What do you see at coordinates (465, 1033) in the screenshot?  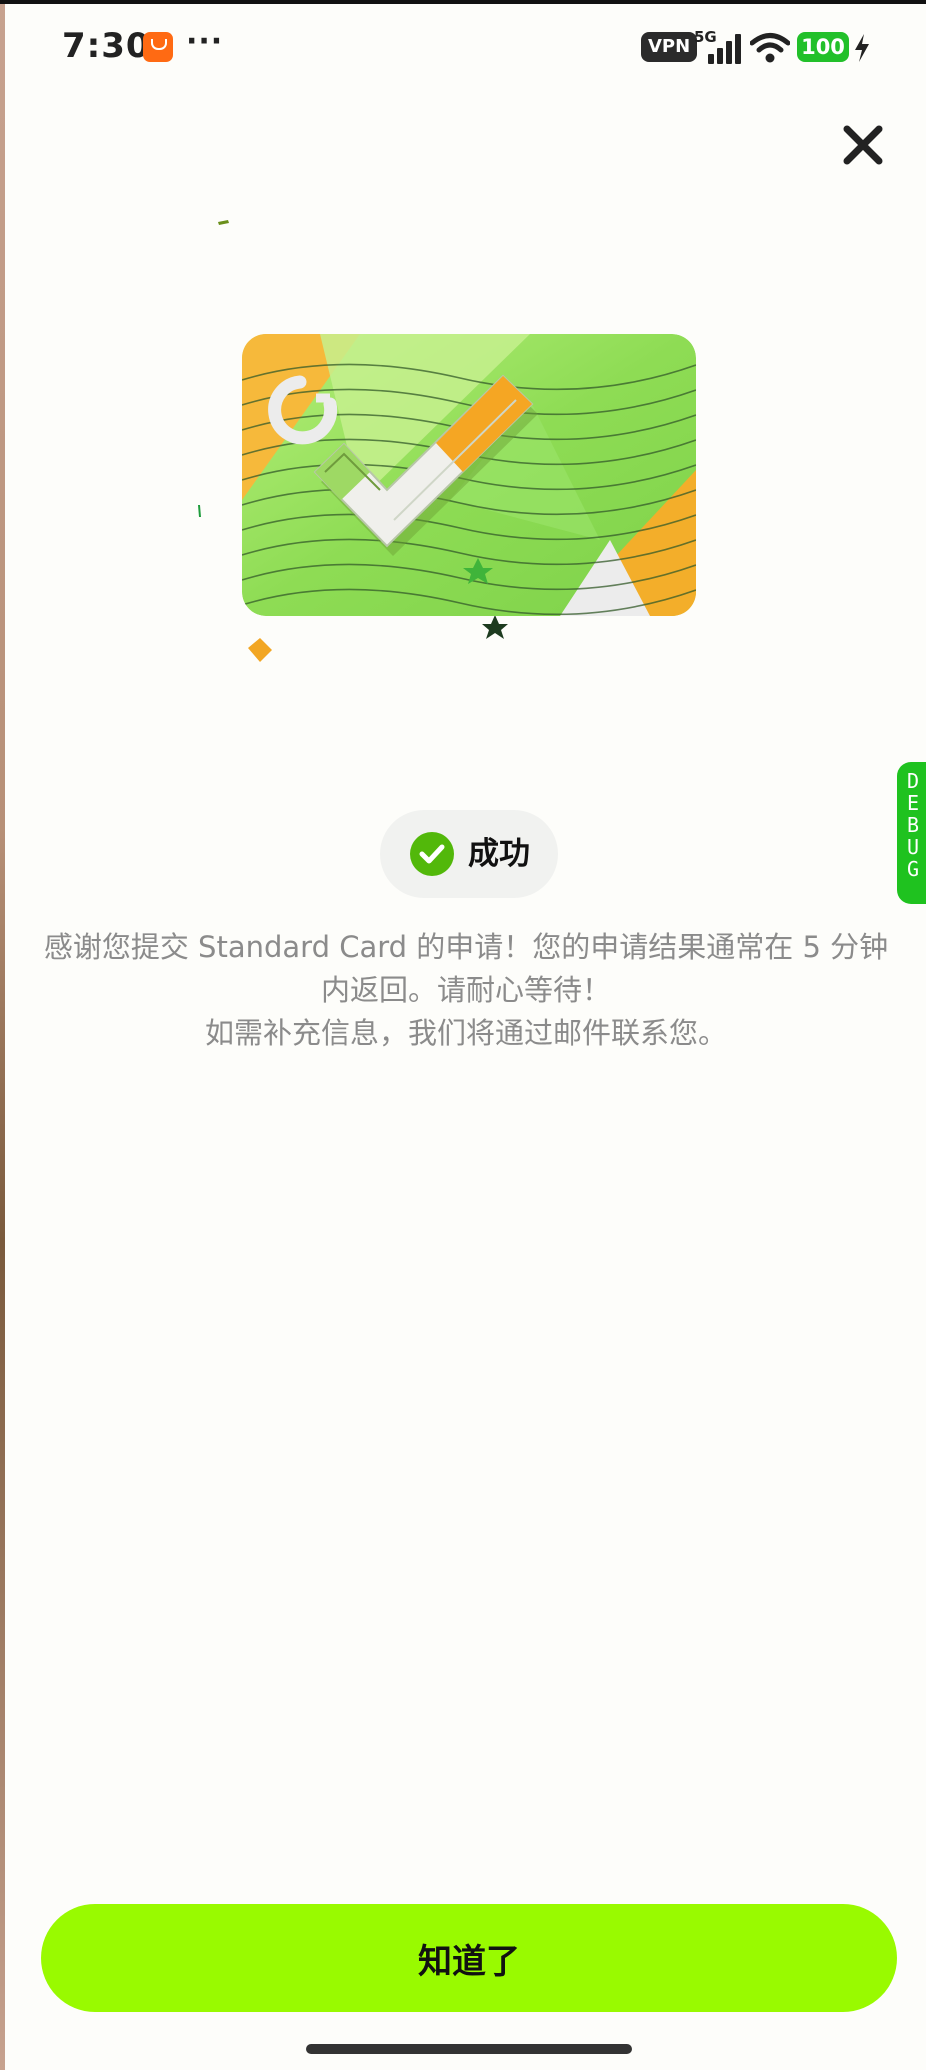 I see `message-line-2: 如需补充信息，我们将通过邮件联系您。` at bounding box center [465, 1033].